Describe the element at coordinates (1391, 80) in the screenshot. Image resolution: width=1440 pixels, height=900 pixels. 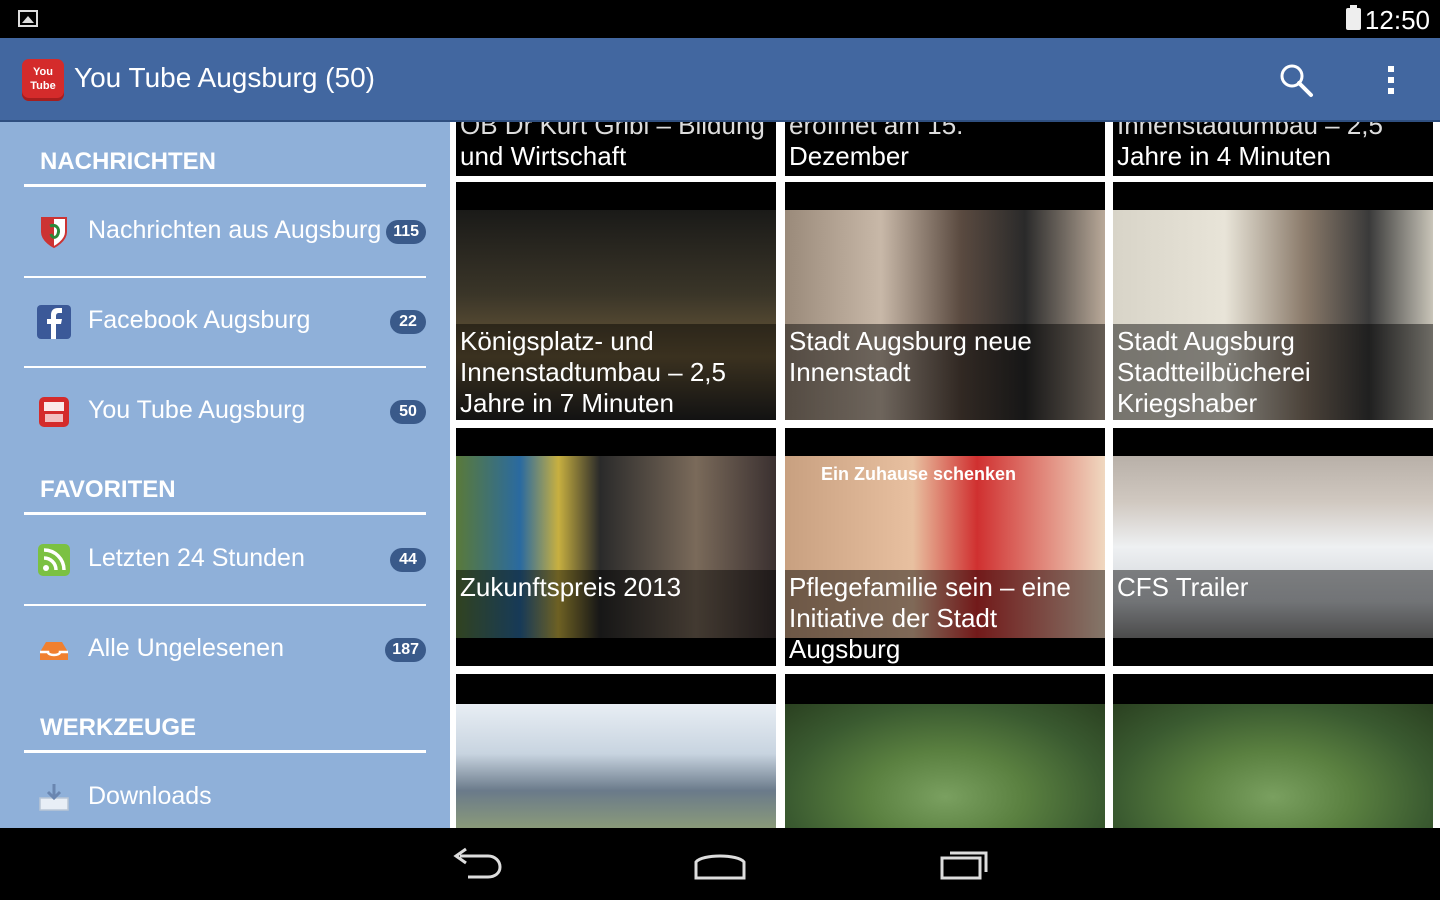
I see `overflow-menu-icon` at that location.